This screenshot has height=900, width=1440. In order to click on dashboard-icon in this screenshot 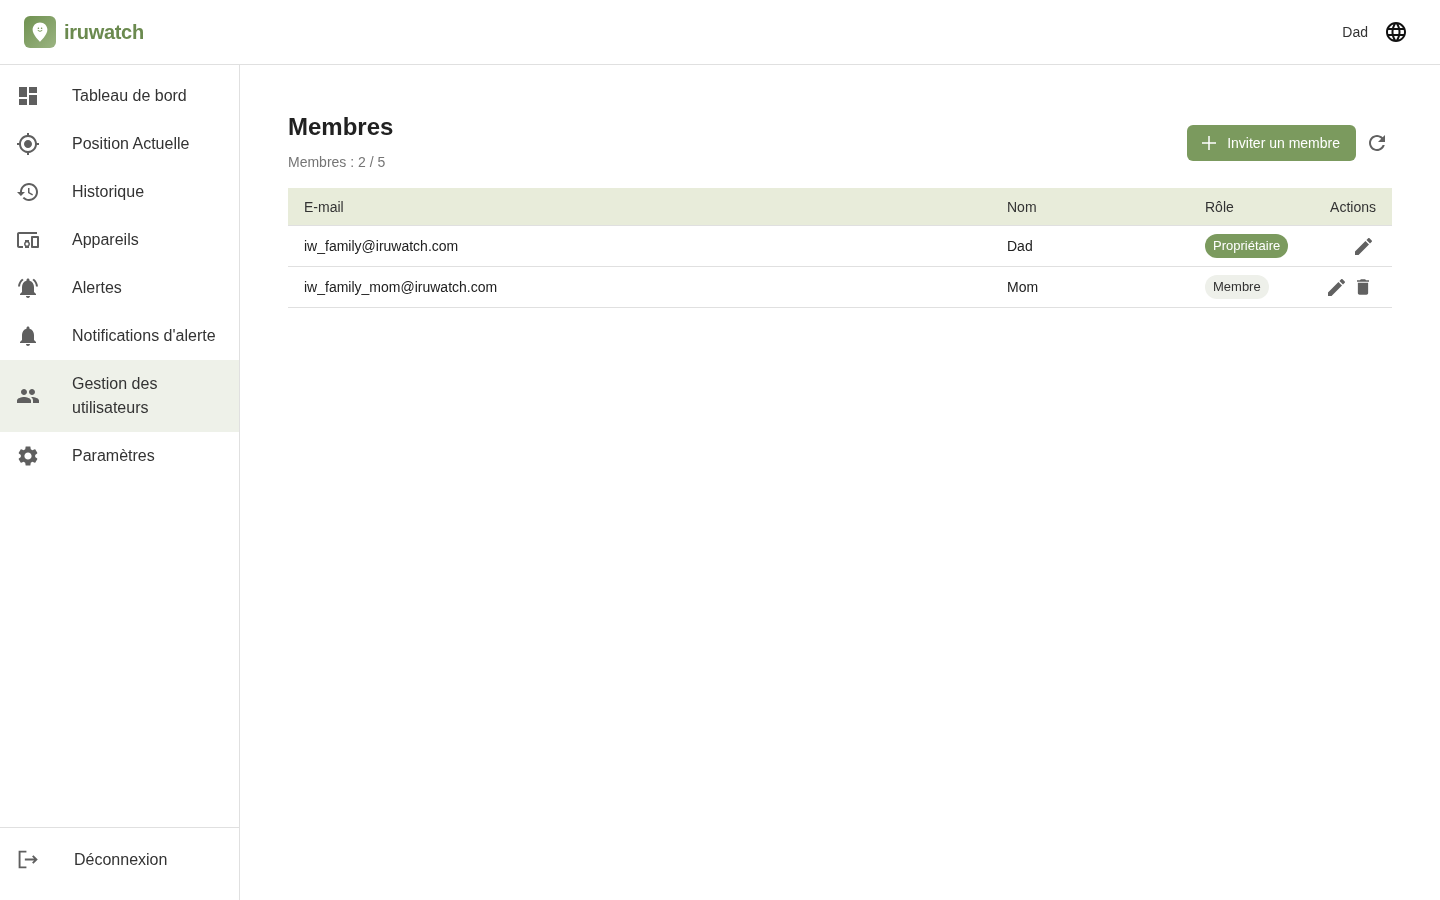, I will do `click(28, 96)`.